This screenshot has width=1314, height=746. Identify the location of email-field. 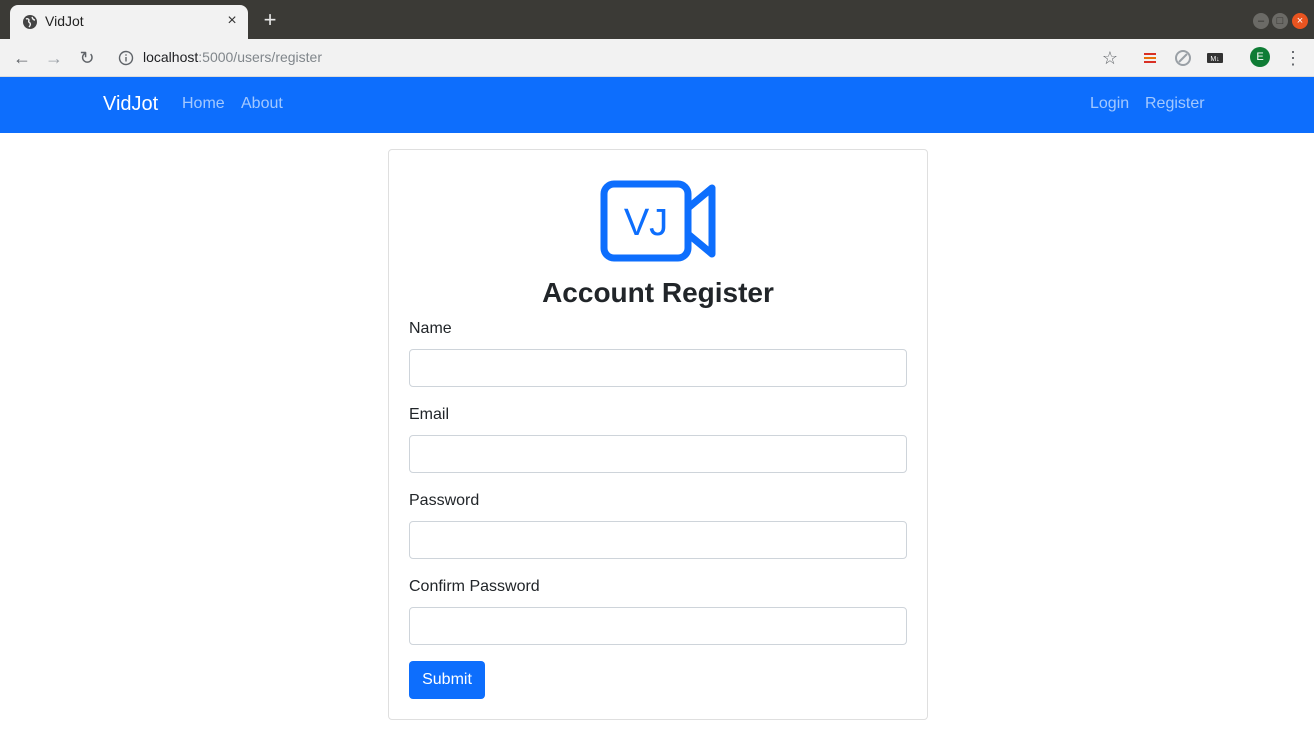
(658, 454).